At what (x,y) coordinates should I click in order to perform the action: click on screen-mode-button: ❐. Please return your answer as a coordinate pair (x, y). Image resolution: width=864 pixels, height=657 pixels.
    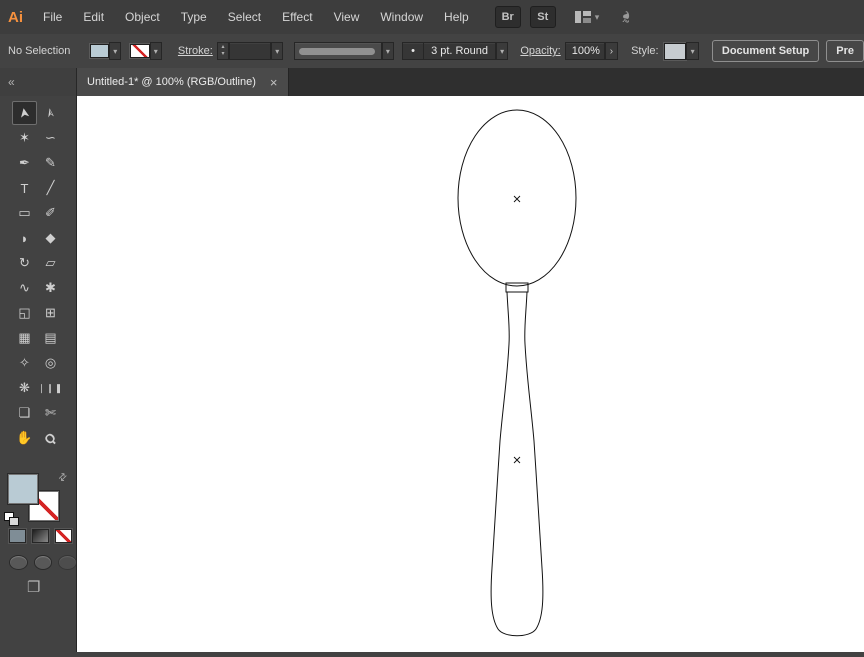
    Looking at the image, I should click on (33, 587).